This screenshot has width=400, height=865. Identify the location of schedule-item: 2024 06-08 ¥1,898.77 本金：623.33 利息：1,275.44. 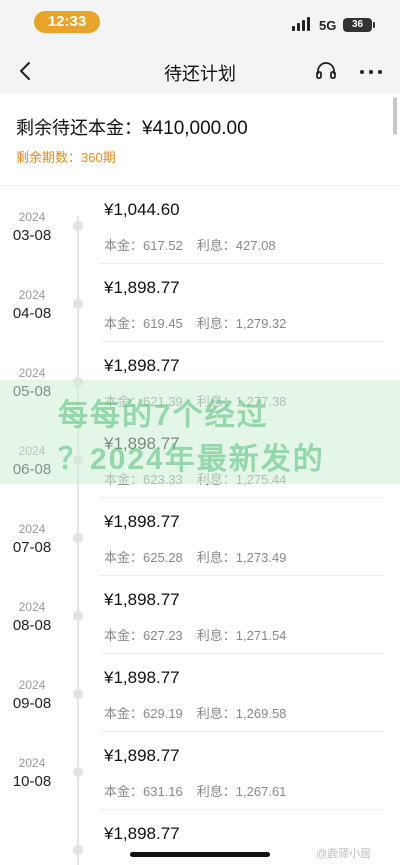
(200, 459).